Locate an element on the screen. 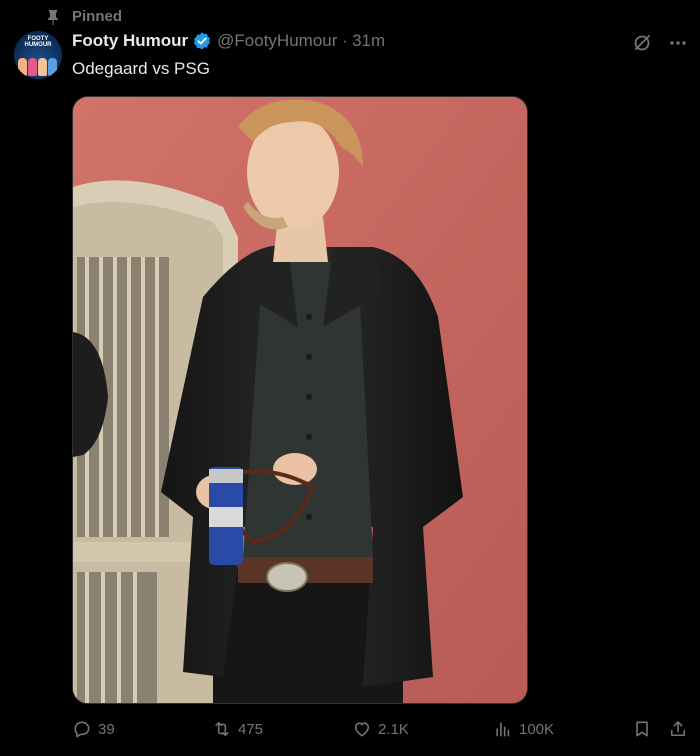 Image resolution: width=700 pixels, height=756 pixels. display-name: Footy Humour is located at coordinates (130, 41).